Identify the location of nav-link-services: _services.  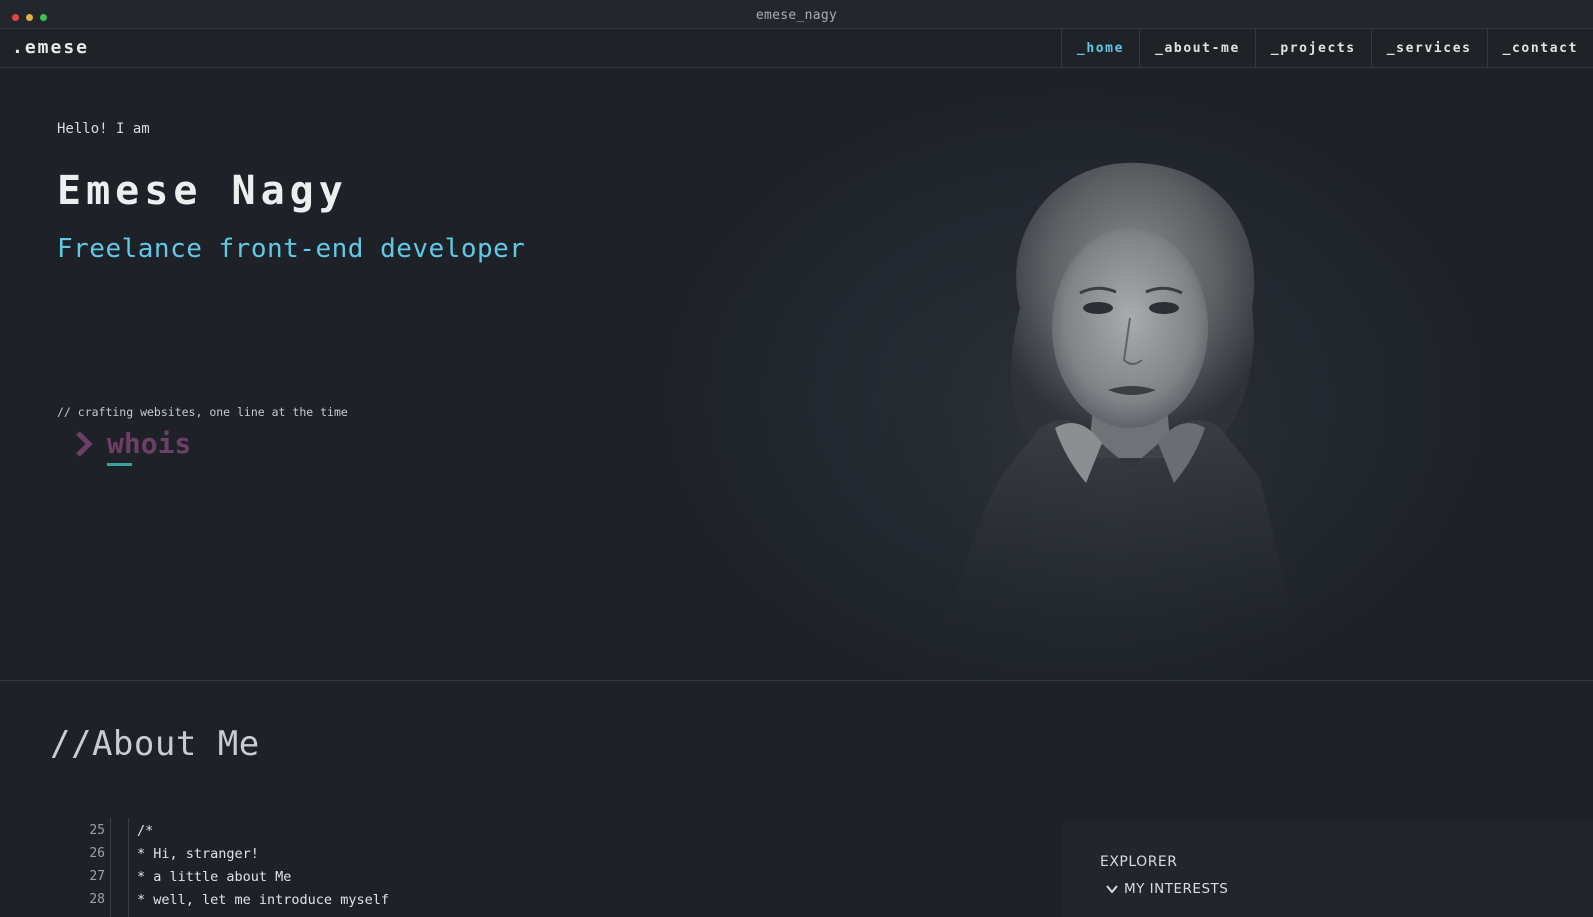
(1428, 48).